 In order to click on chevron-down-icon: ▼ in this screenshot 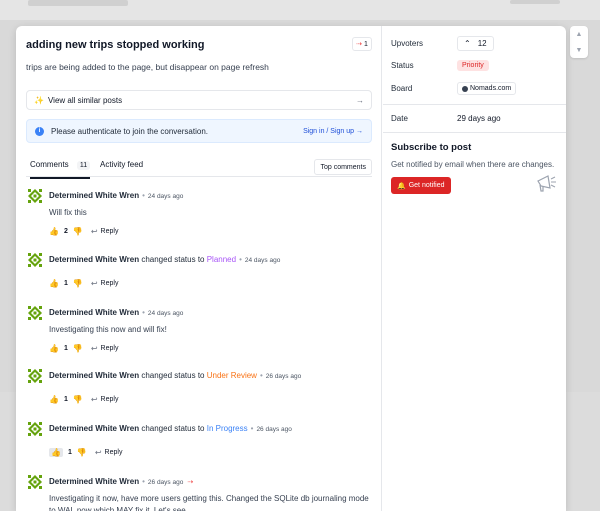, I will do `click(579, 50)`.